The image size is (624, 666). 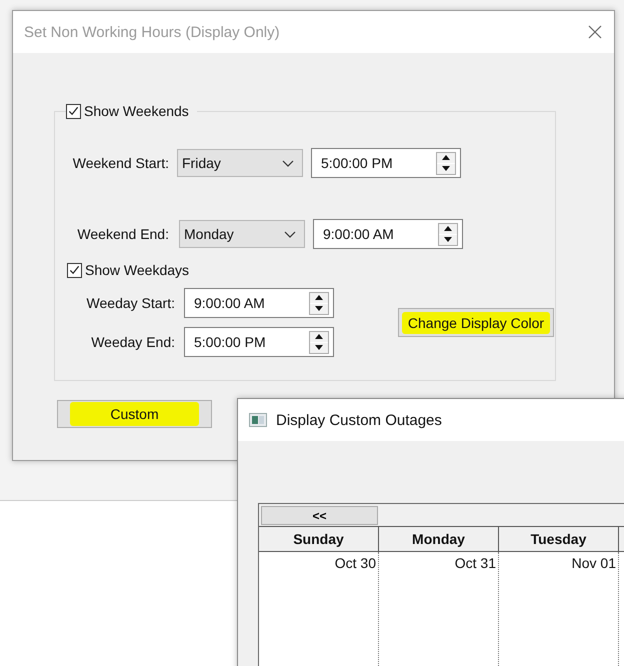 I want to click on date-label: Oct 30, so click(x=355, y=563).